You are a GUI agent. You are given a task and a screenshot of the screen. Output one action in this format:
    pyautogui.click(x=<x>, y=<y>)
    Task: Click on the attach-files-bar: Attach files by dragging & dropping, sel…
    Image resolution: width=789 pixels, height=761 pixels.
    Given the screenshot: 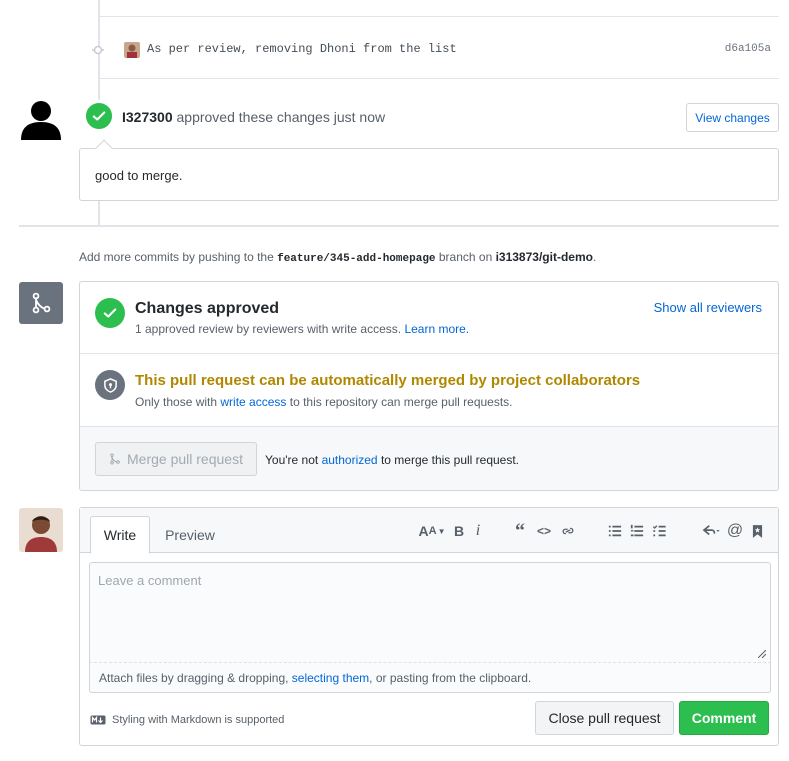 What is the action you would take?
    pyautogui.click(x=430, y=677)
    